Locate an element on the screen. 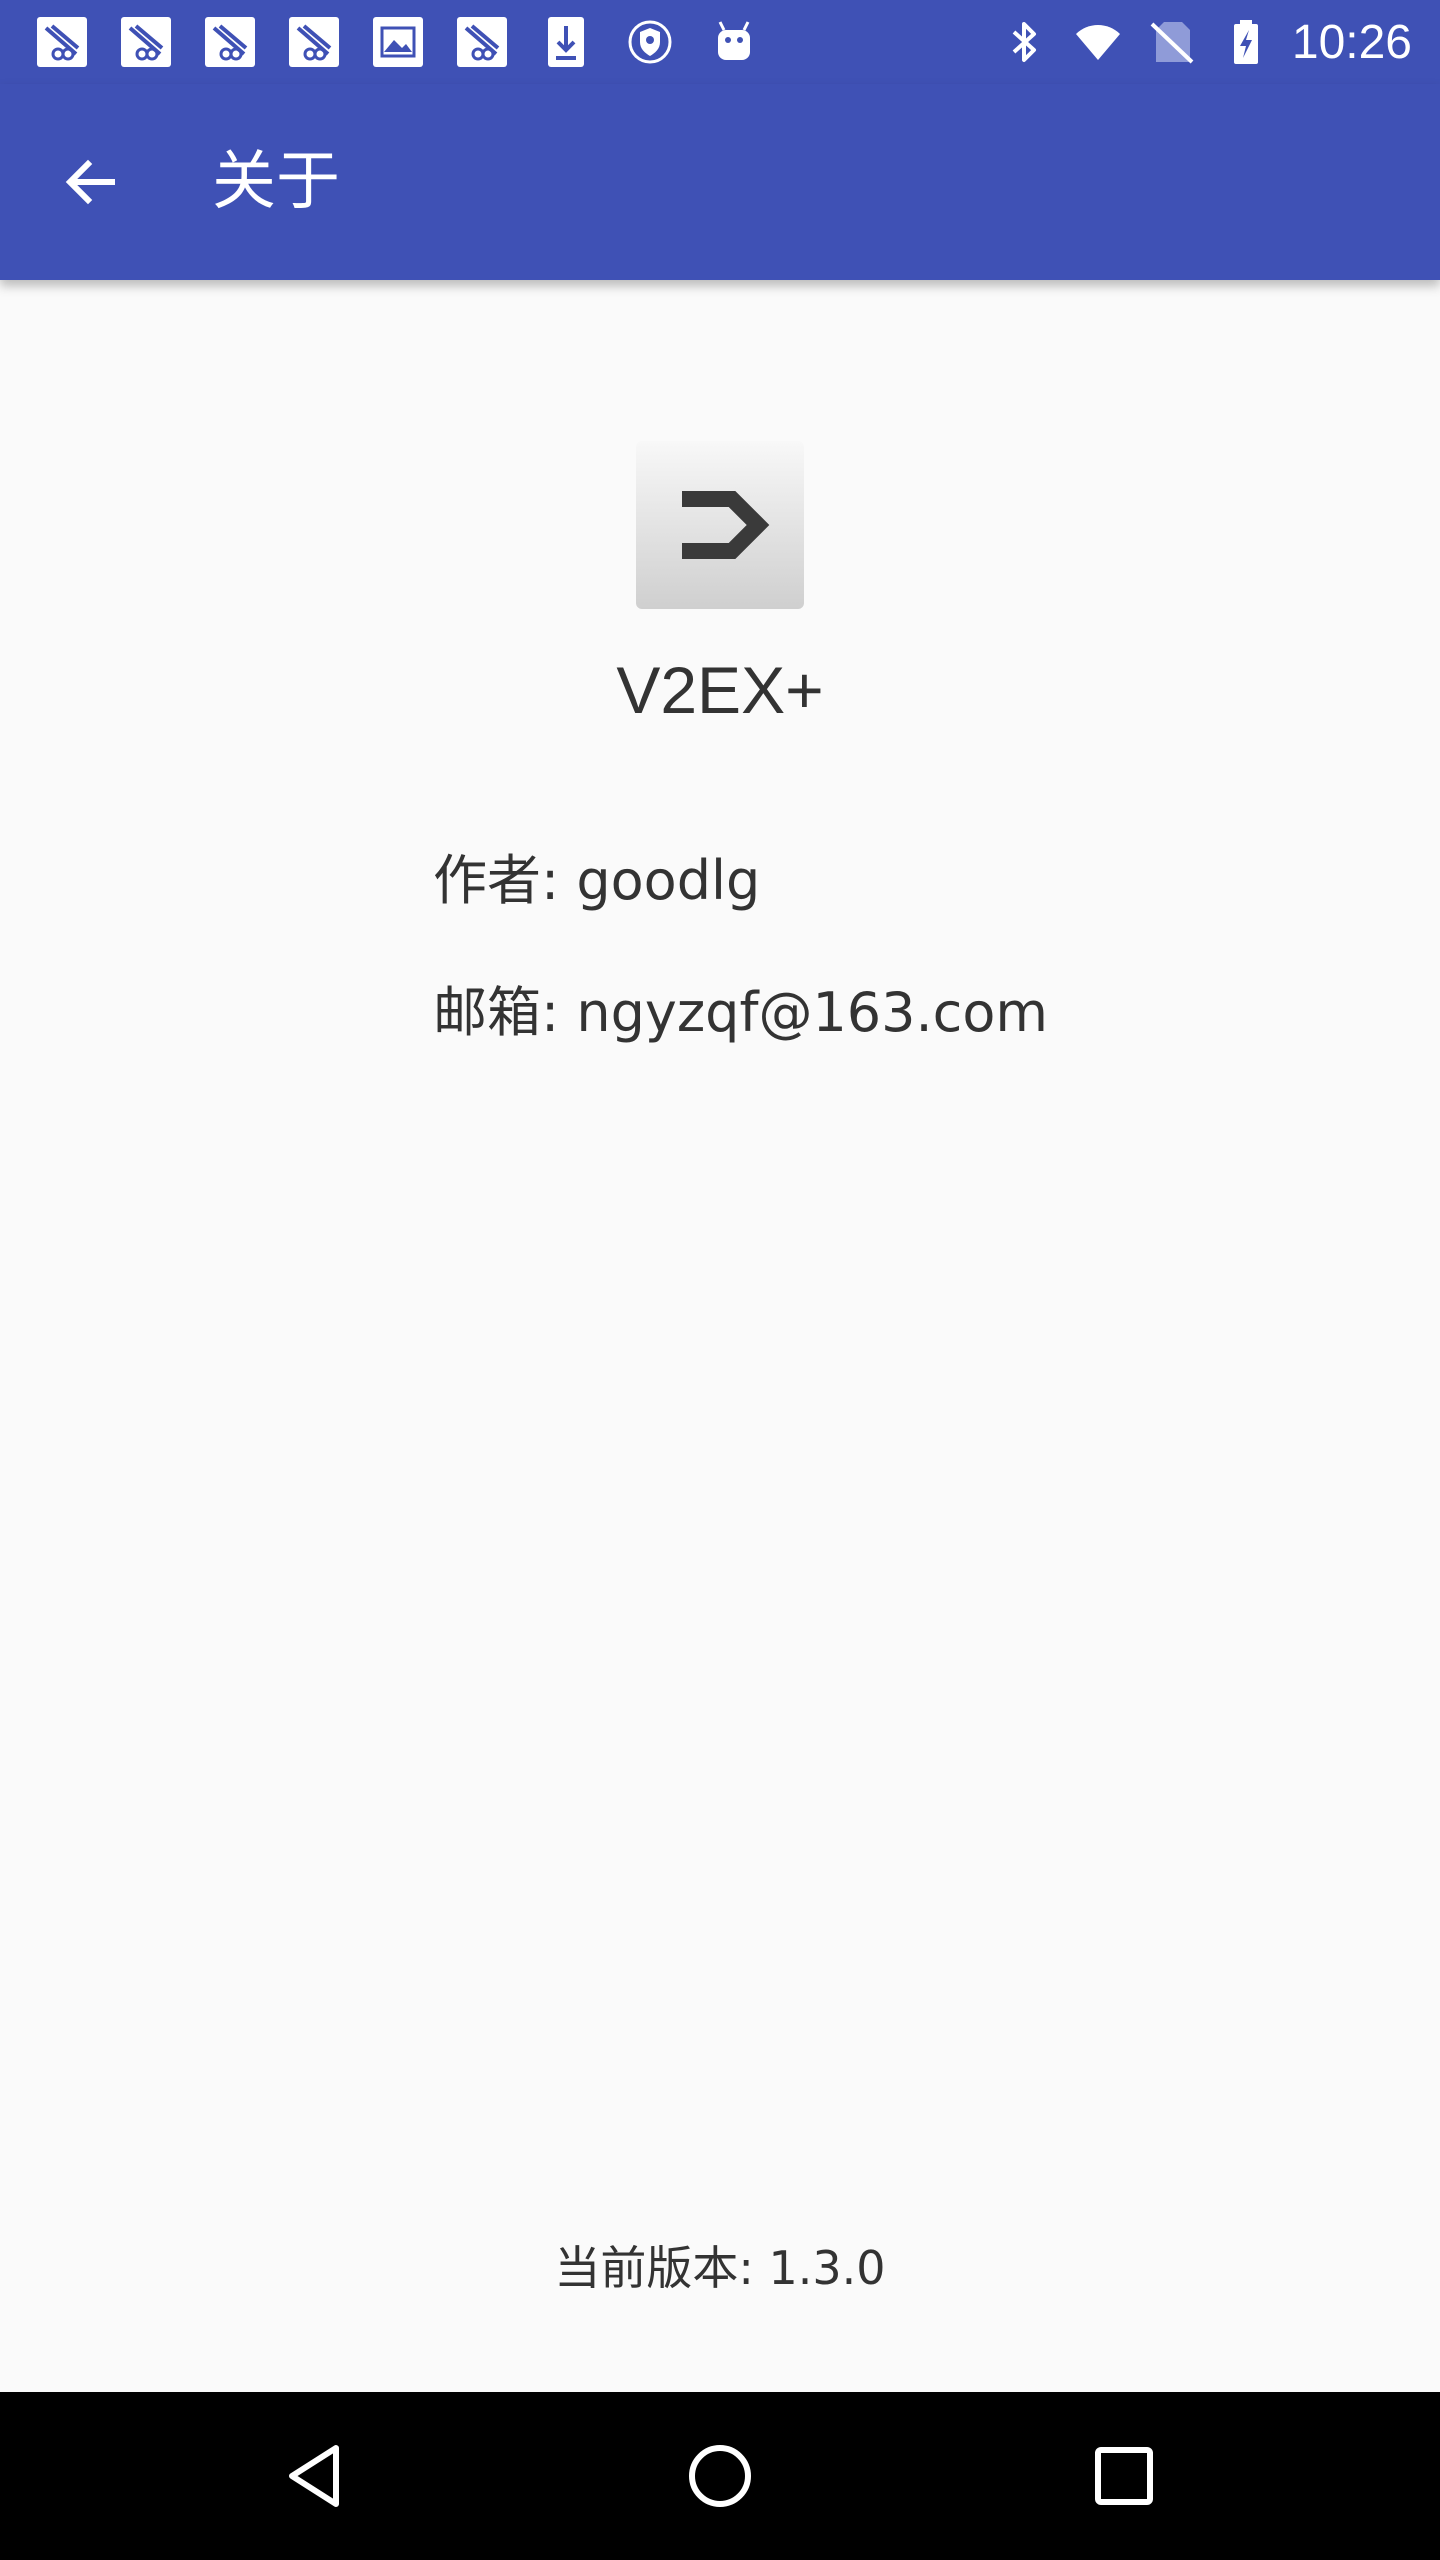  status-clock: 10:26 is located at coordinates (1351, 42).